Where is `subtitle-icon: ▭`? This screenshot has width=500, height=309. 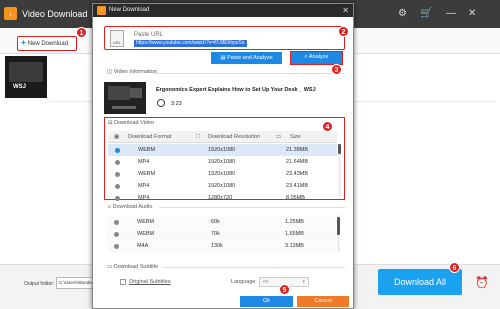
subtitle-icon: ▭ is located at coordinates (110, 267).